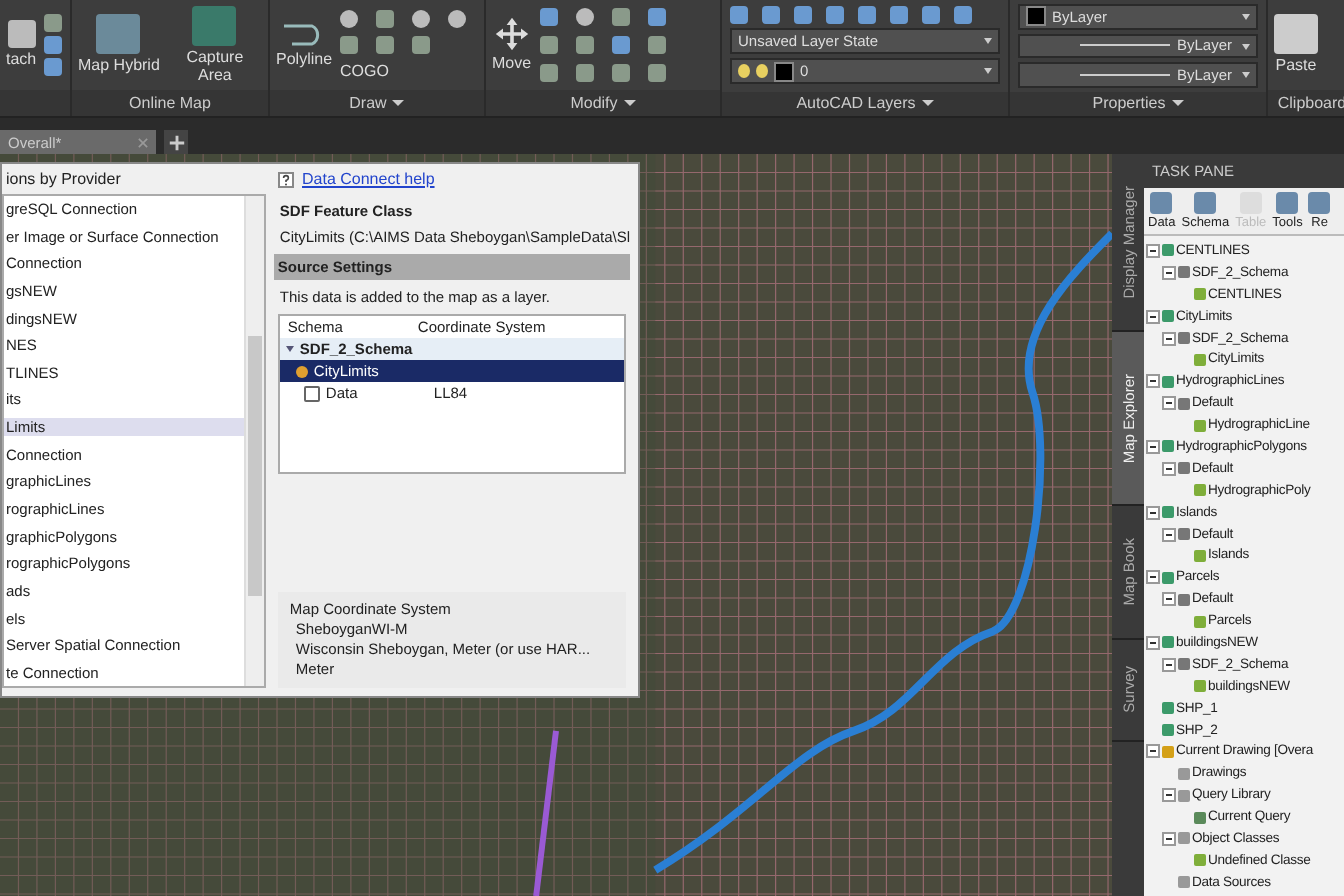  I want to click on panel-label: Properties, so click(1129, 103).